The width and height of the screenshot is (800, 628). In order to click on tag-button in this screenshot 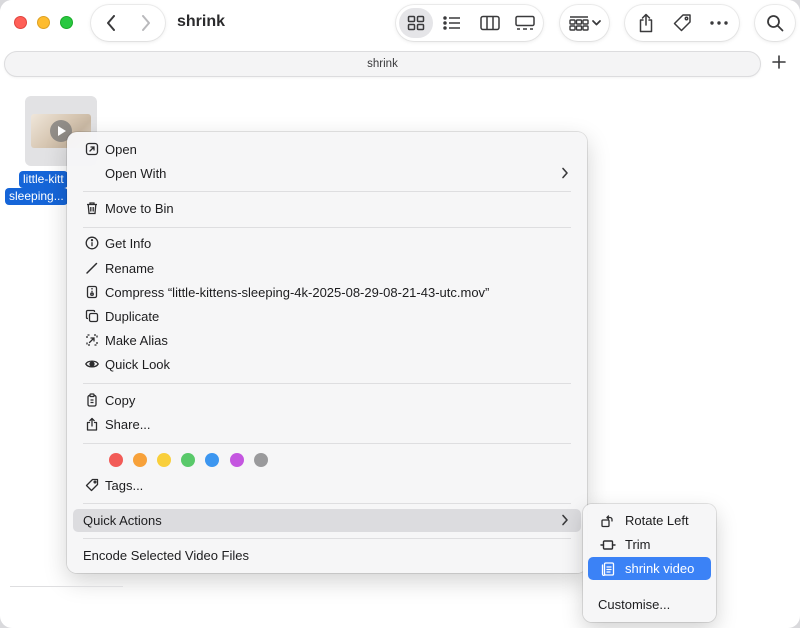, I will do `click(682, 23)`.